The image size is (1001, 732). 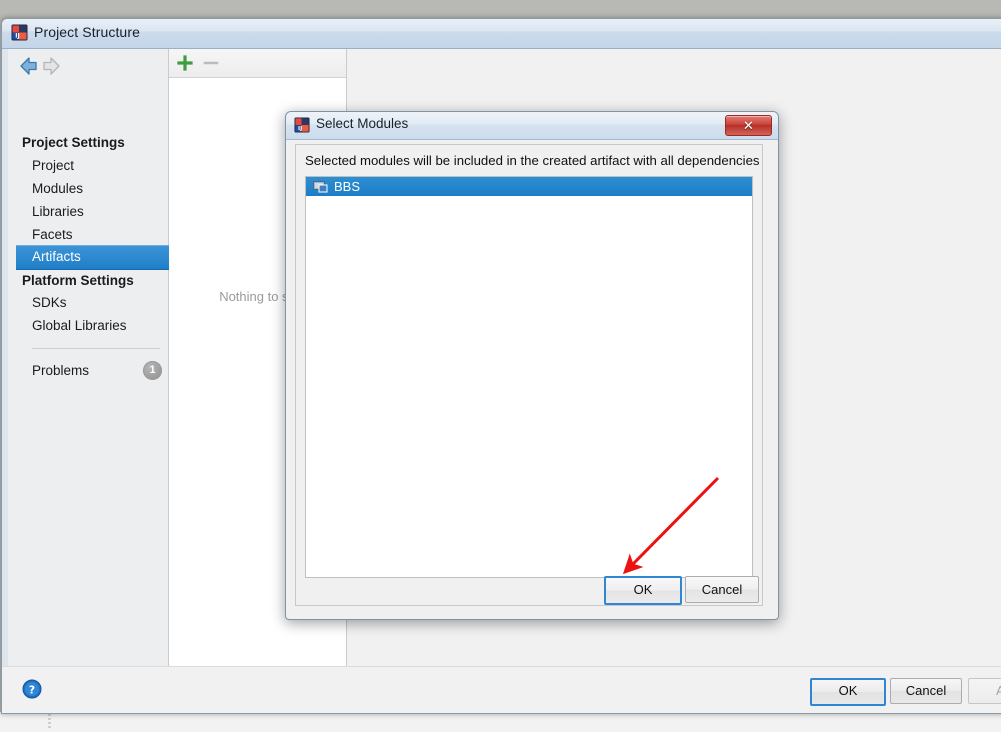 I want to click on window-titlebar: IJ Project Structure, so click(x=501, y=34).